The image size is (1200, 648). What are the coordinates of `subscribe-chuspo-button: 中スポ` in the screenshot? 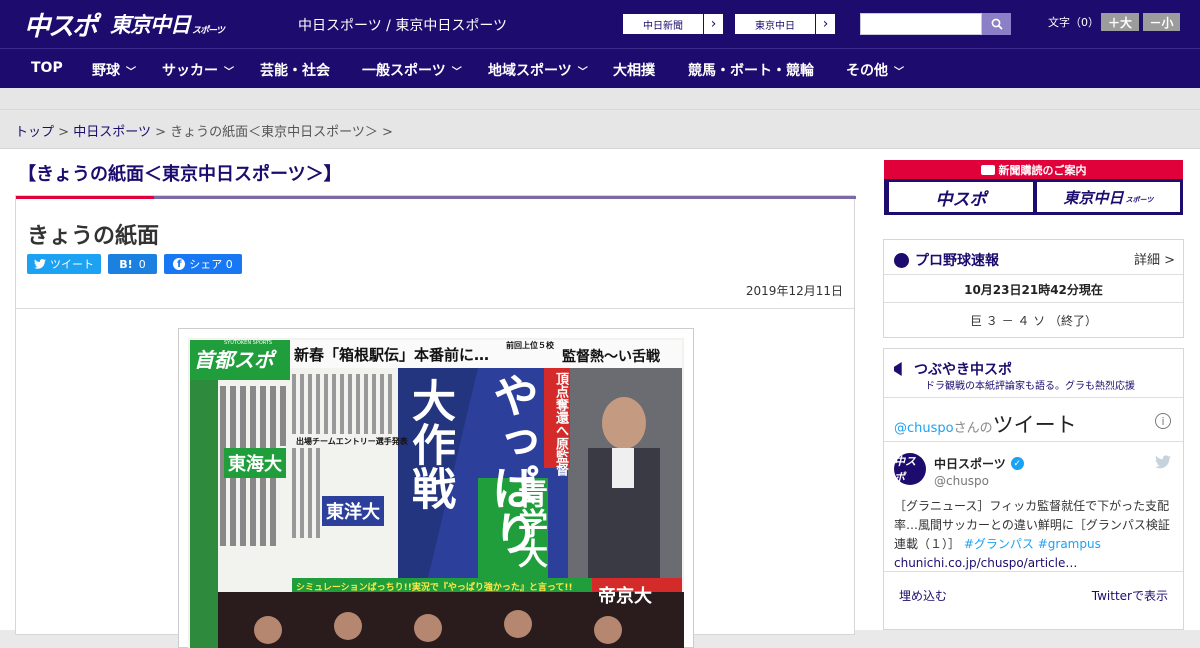 It's located at (961, 197).